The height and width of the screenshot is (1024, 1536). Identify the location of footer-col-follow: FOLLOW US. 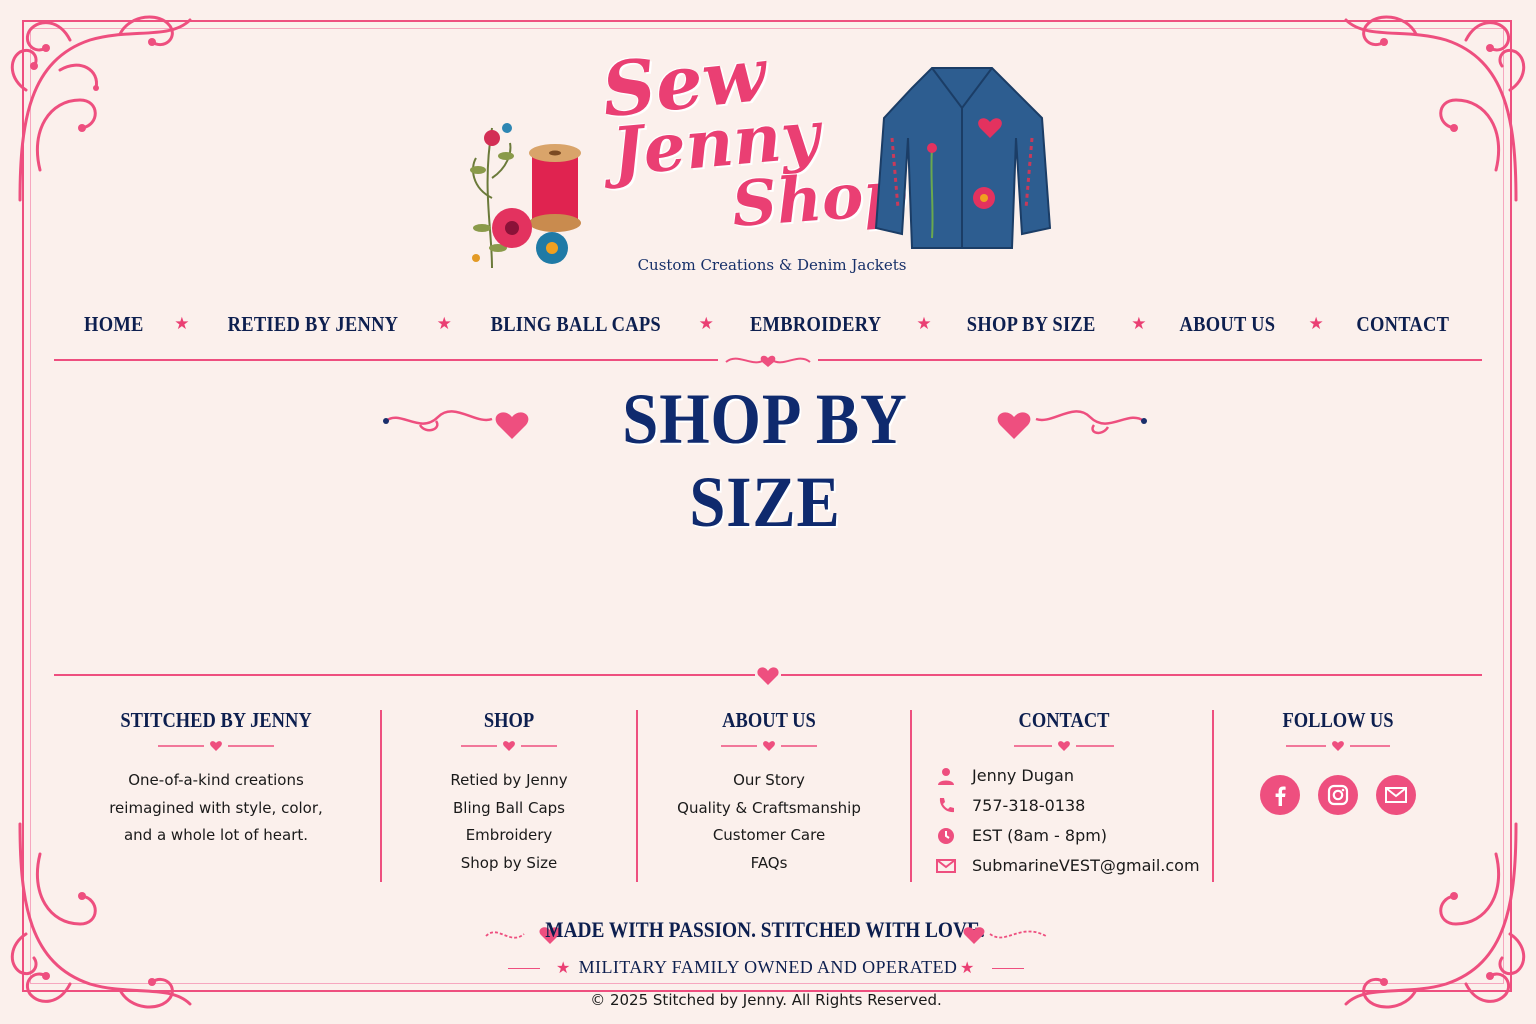
(1338, 761).